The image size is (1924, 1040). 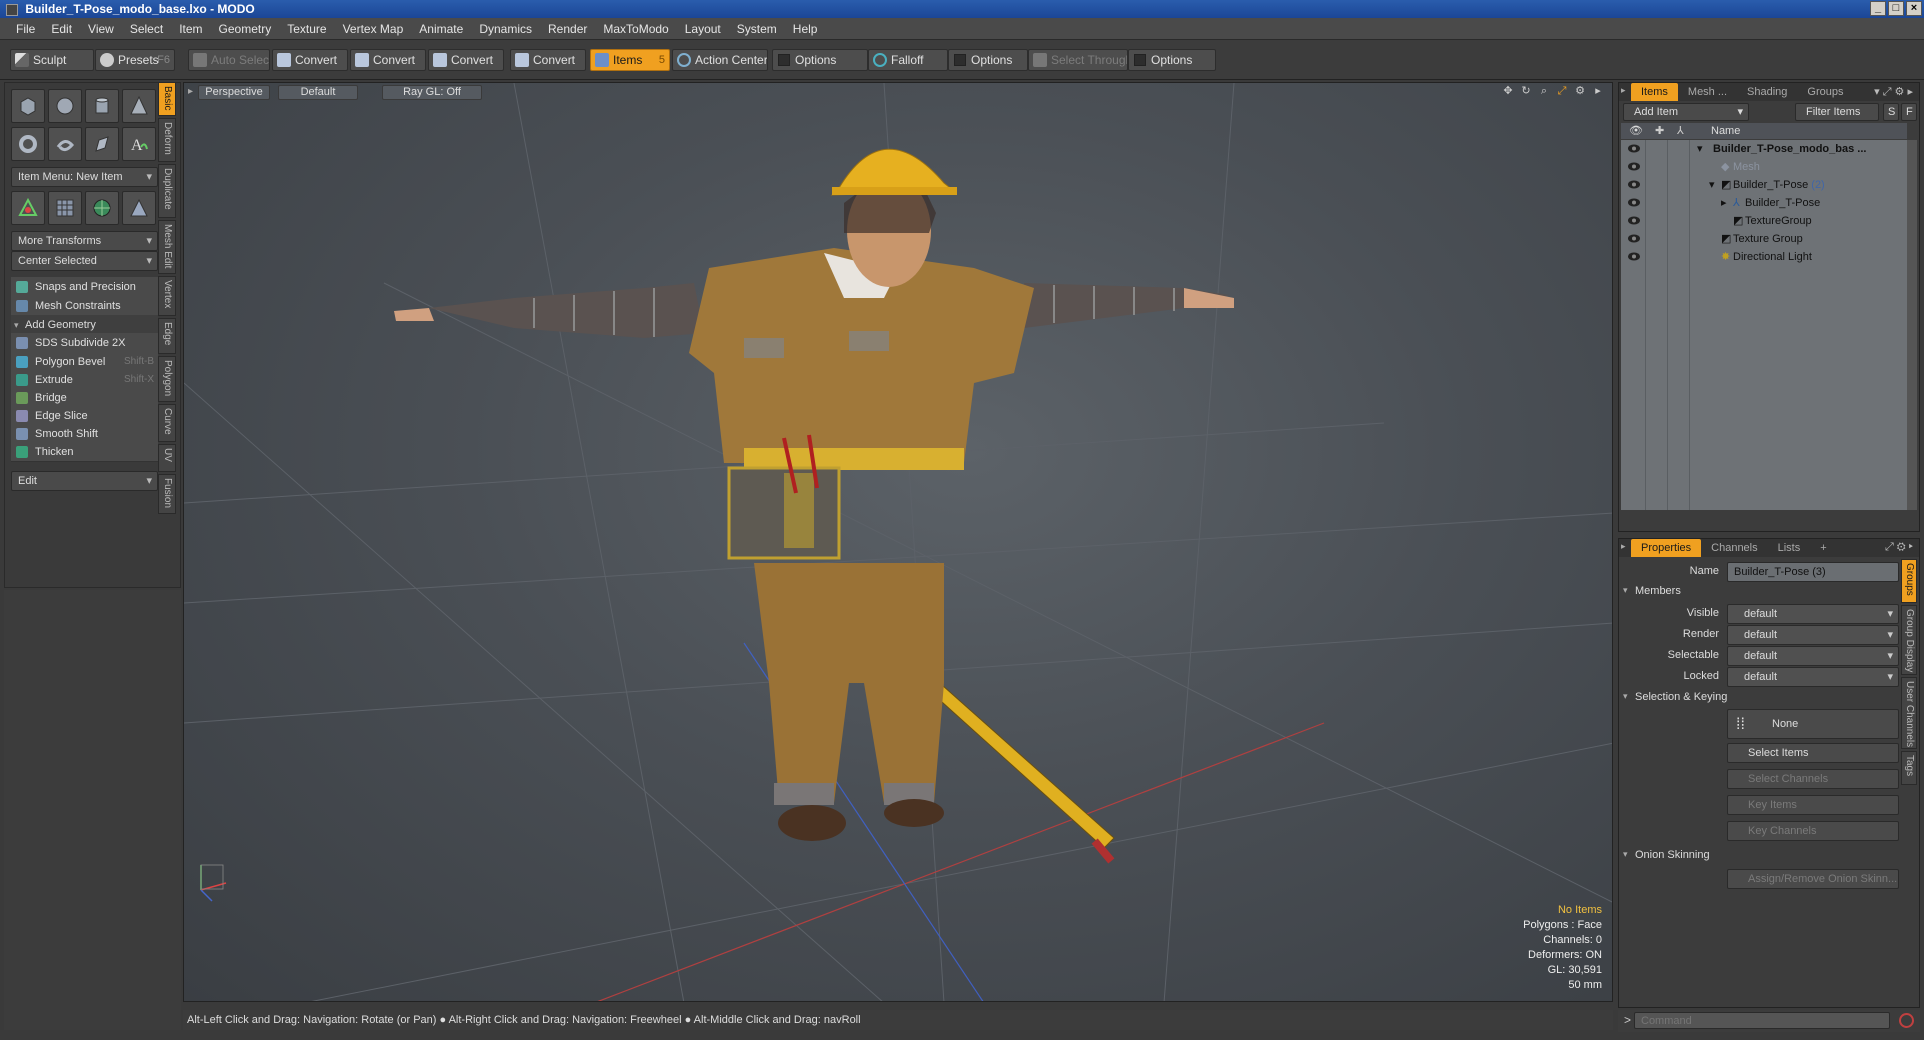 What do you see at coordinates (84, 306) in the screenshot?
I see `mesh-constraints-button: Mesh Constraints` at bounding box center [84, 306].